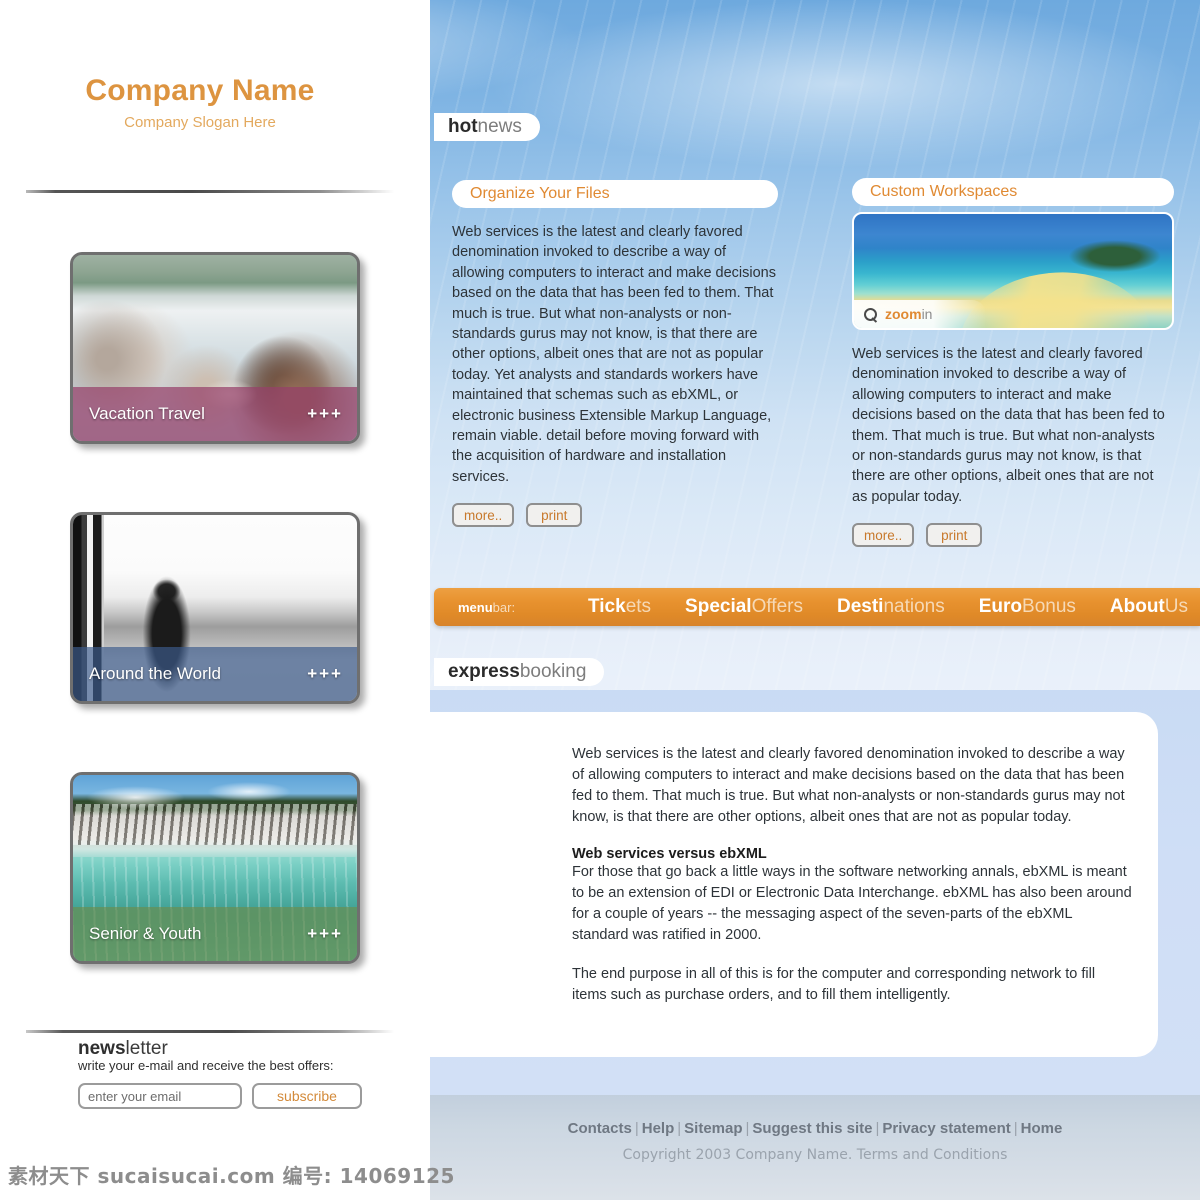 This screenshot has height=1200, width=1200. Describe the element at coordinates (145, 933) in the screenshot. I see `promo-card-title: Senior & Youth` at that location.